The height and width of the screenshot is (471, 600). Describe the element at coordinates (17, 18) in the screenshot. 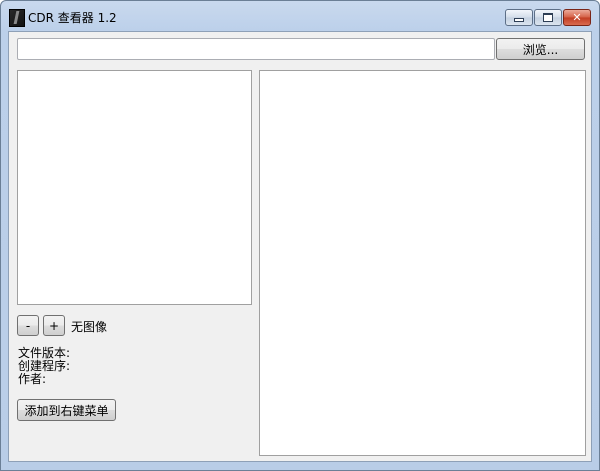

I see `cdr-app-icon` at that location.